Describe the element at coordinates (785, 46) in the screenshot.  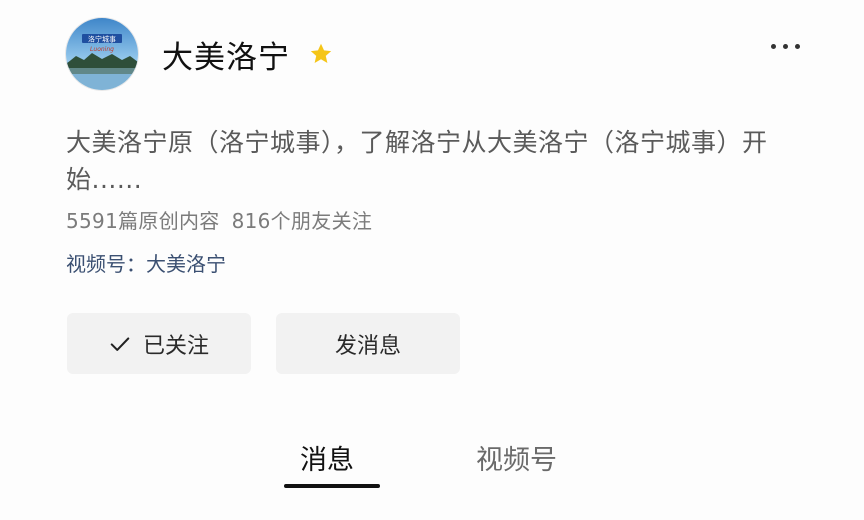
I see `more-icon` at that location.